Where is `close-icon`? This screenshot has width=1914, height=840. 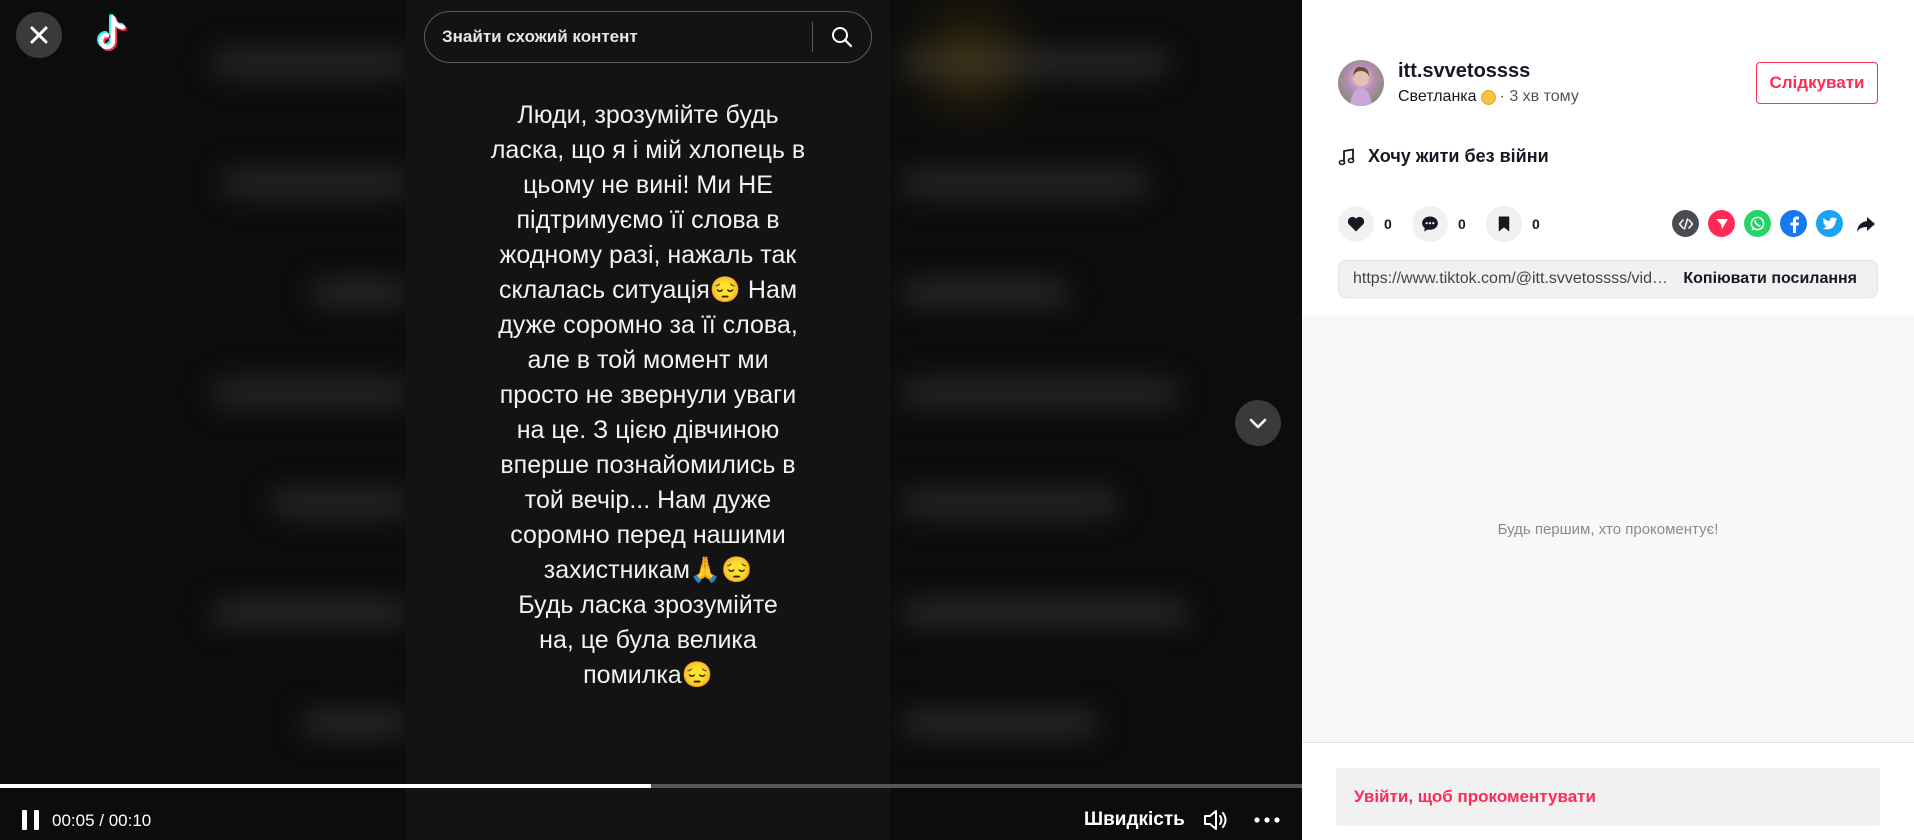 close-icon is located at coordinates (39, 35).